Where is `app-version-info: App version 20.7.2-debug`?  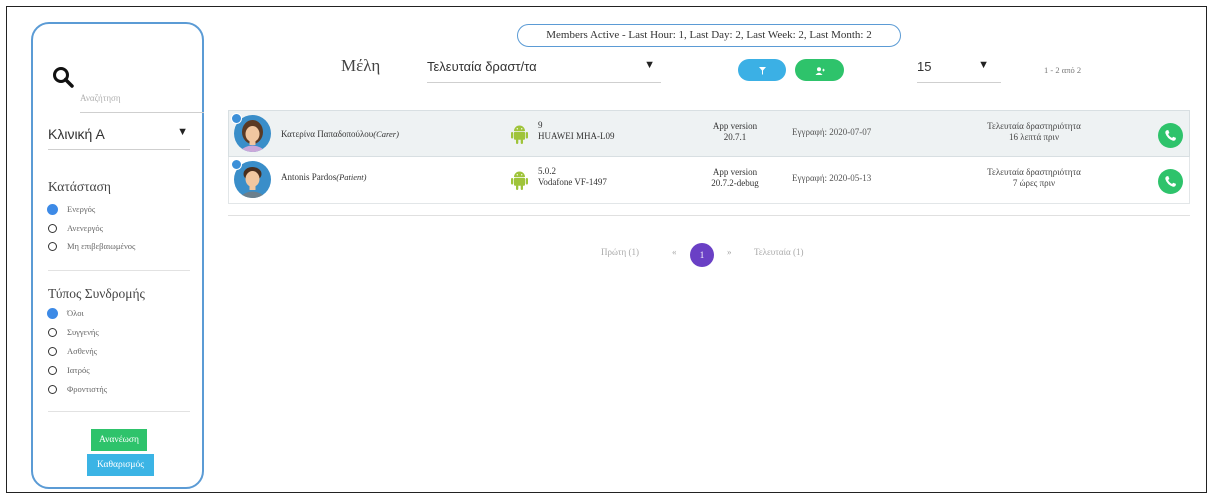 app-version-info: App version 20.7.2-debug is located at coordinates (735, 178).